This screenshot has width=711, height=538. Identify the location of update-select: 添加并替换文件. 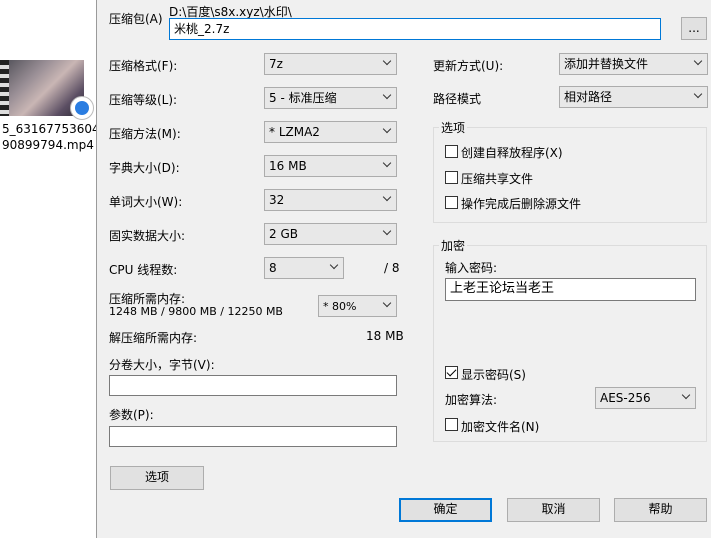
(633, 64).